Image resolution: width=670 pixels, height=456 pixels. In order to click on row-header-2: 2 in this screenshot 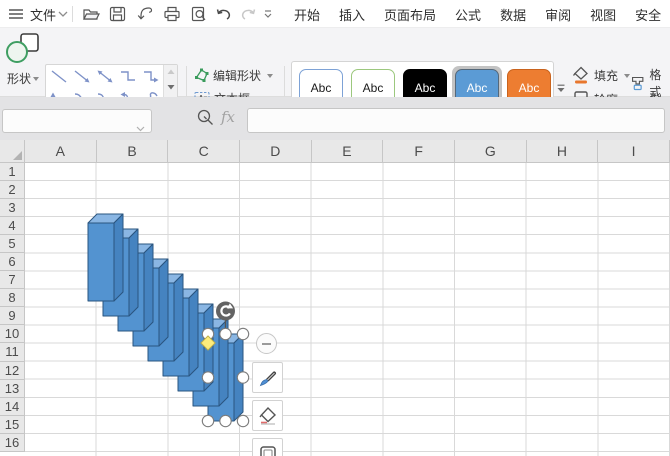, I will do `click(12, 190)`.